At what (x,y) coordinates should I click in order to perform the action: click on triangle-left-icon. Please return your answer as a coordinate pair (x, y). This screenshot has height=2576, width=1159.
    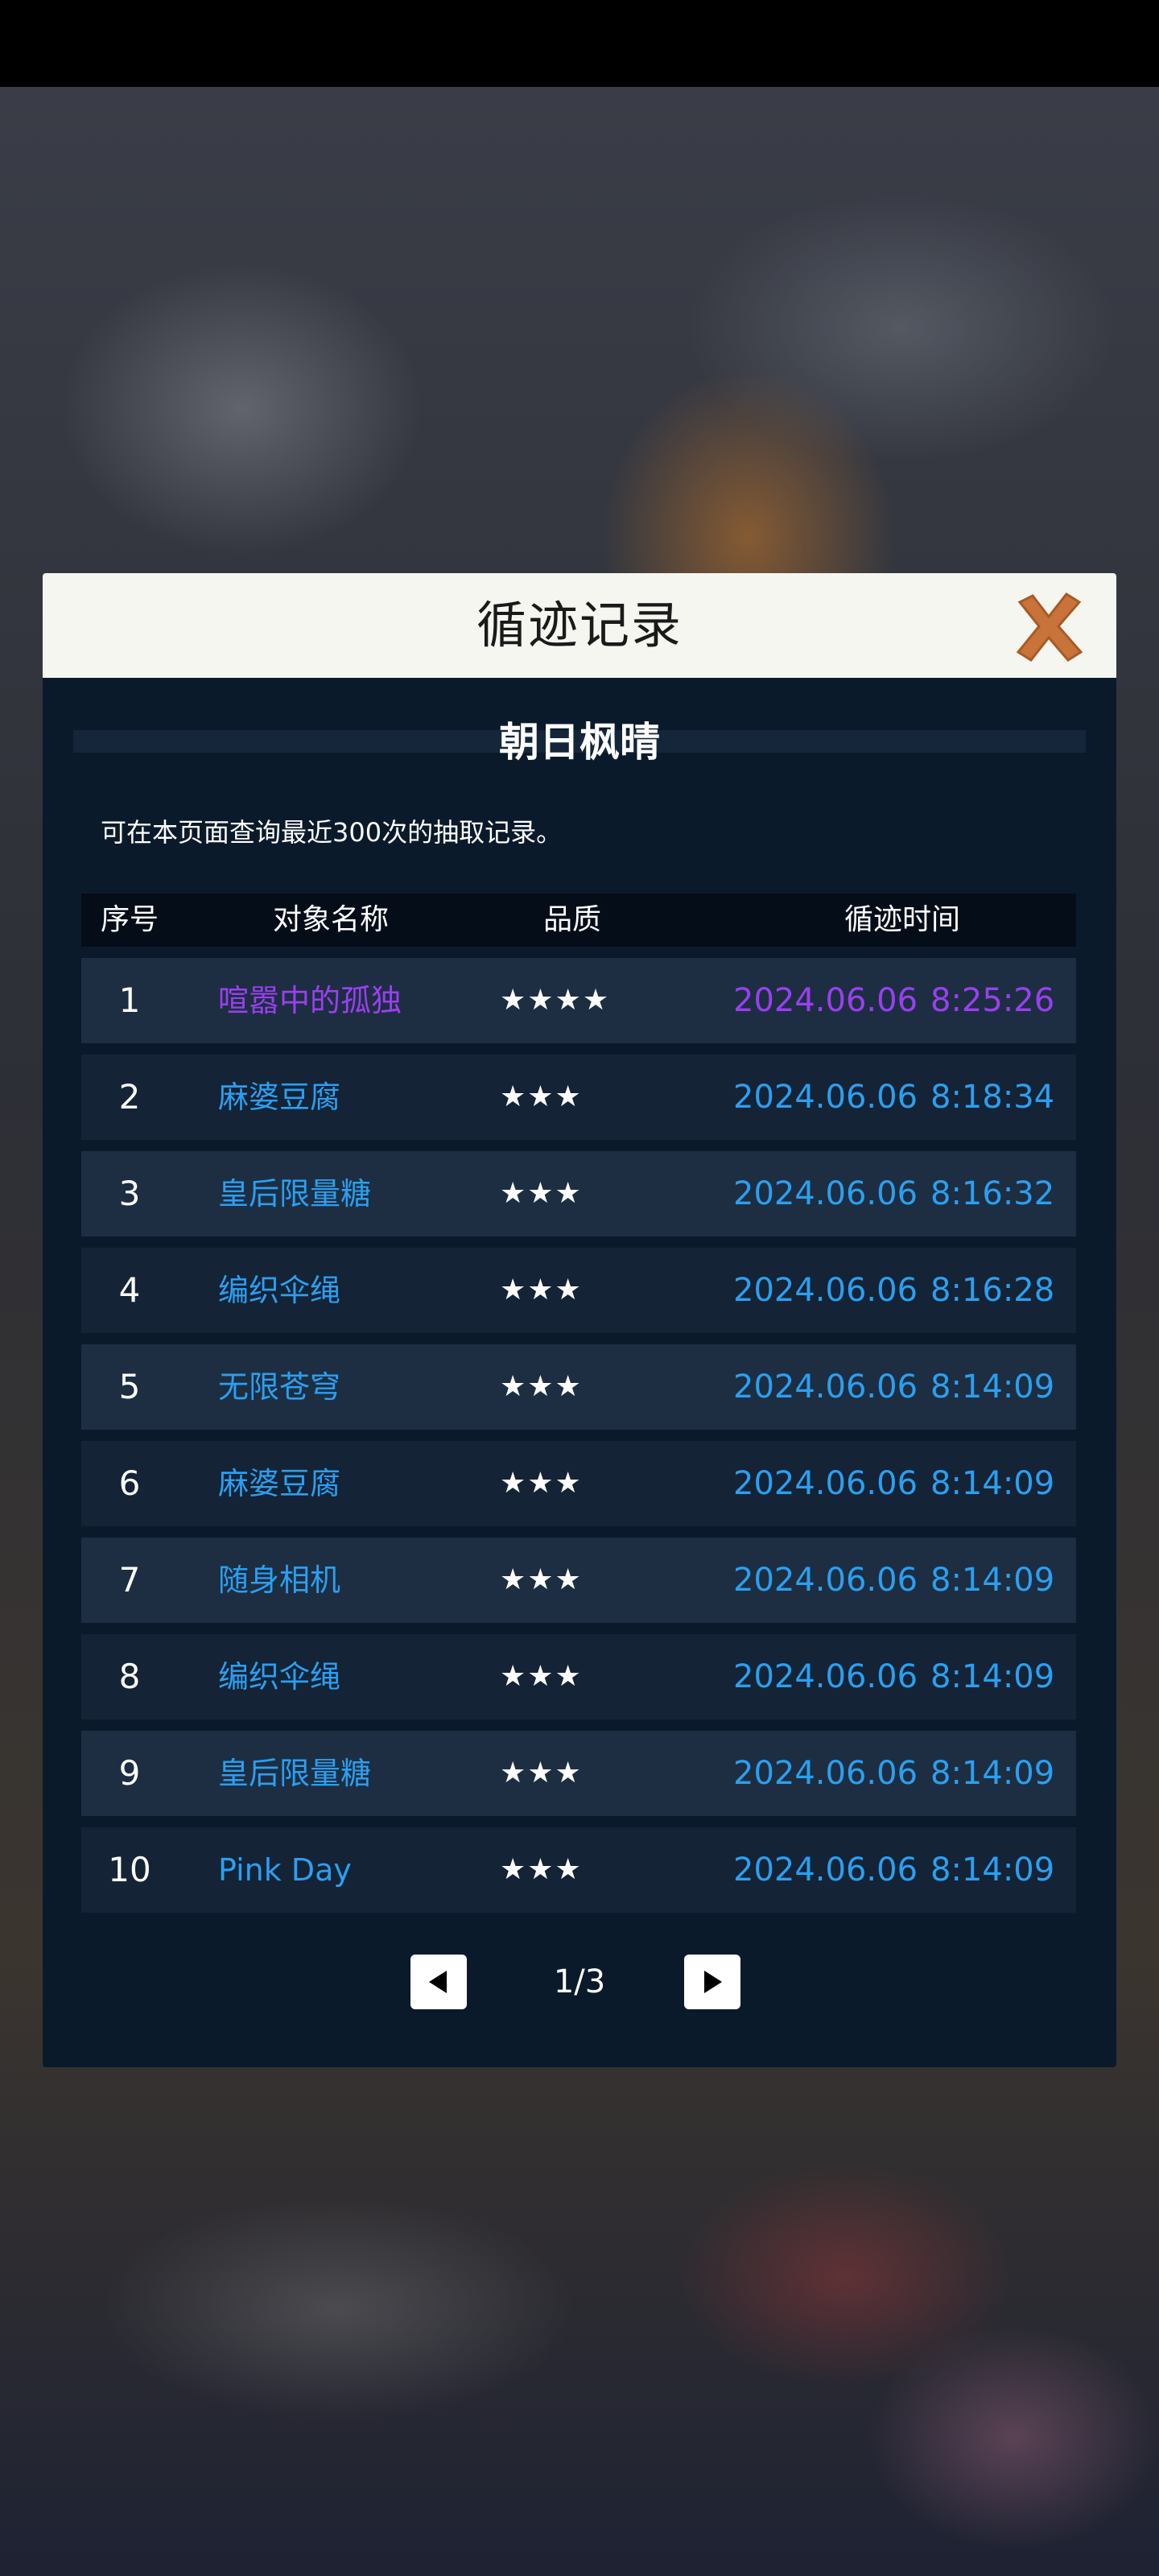
    Looking at the image, I should click on (438, 1982).